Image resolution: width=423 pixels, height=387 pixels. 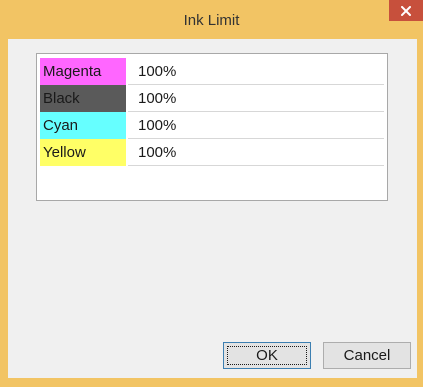 I want to click on ink-name: Black, so click(x=61, y=98).